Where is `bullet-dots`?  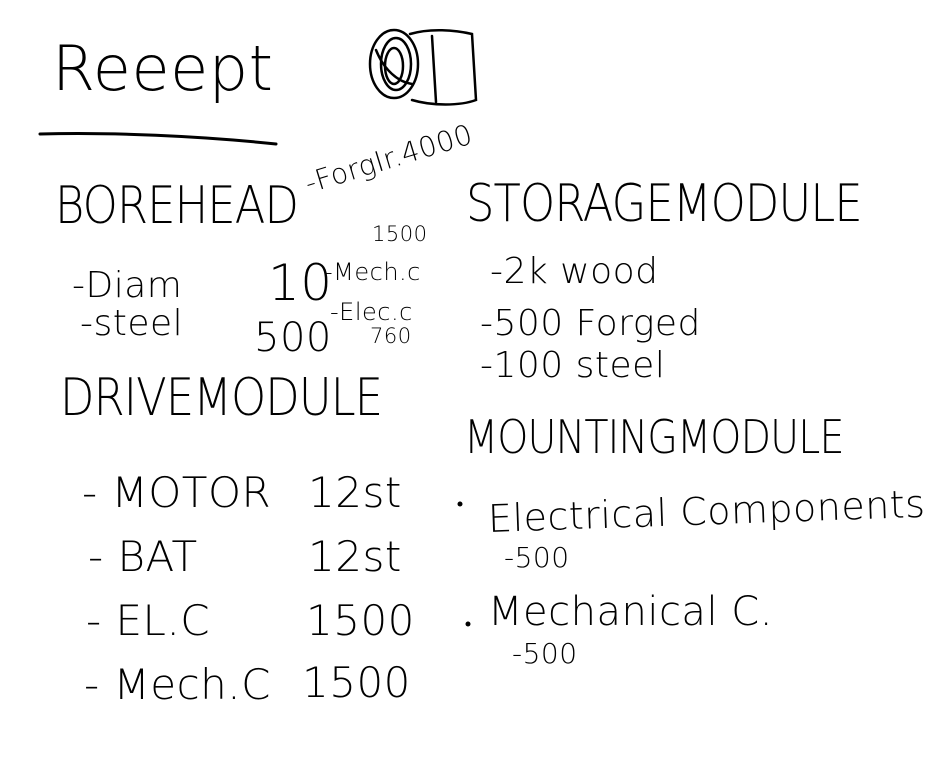
bullet-dots is located at coordinates (464, 564).